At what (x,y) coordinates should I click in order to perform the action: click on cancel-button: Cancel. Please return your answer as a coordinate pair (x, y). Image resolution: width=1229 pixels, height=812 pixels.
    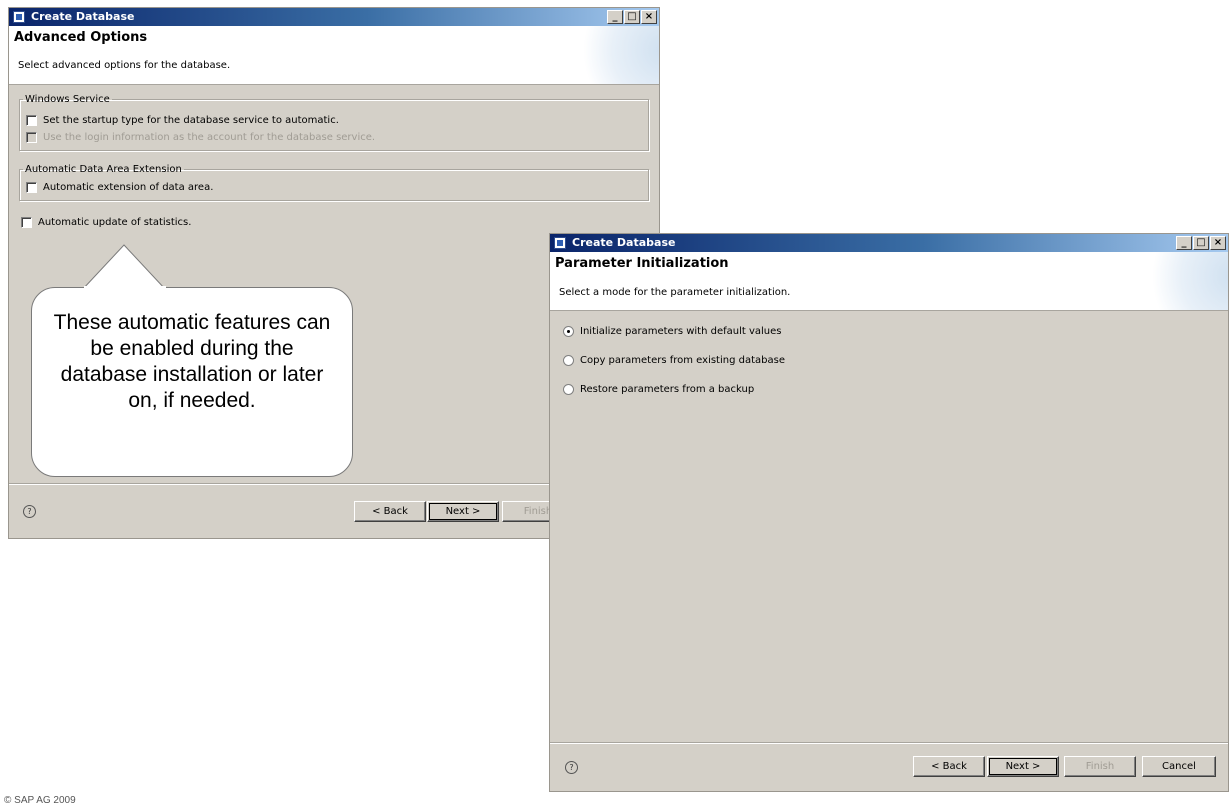
    Looking at the image, I should click on (1179, 766).